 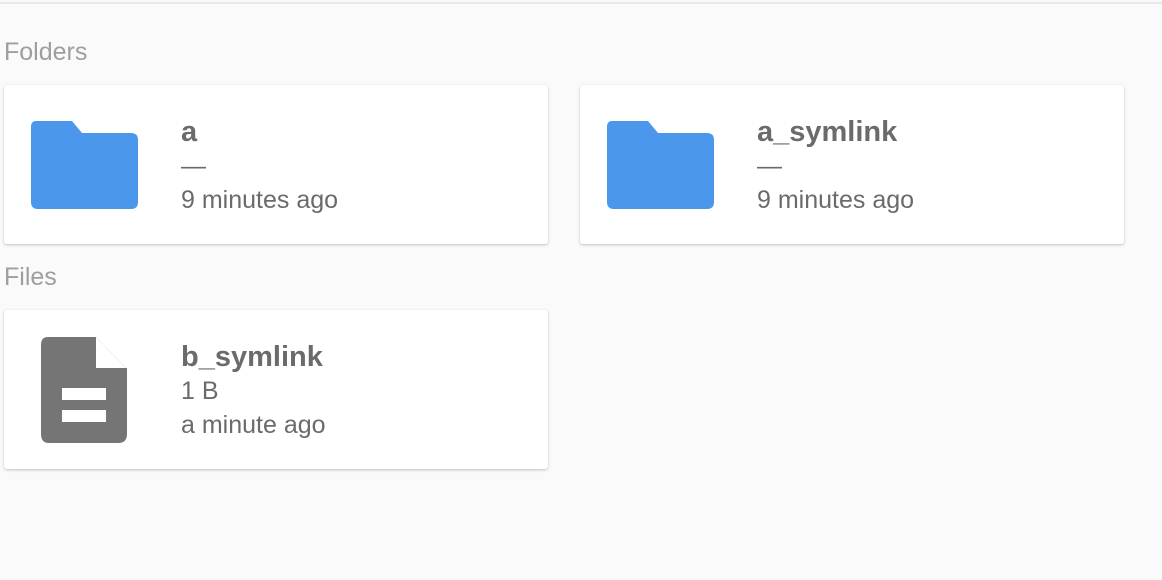 What do you see at coordinates (253, 425) in the screenshot?
I see `file-modified: a minute ago` at bounding box center [253, 425].